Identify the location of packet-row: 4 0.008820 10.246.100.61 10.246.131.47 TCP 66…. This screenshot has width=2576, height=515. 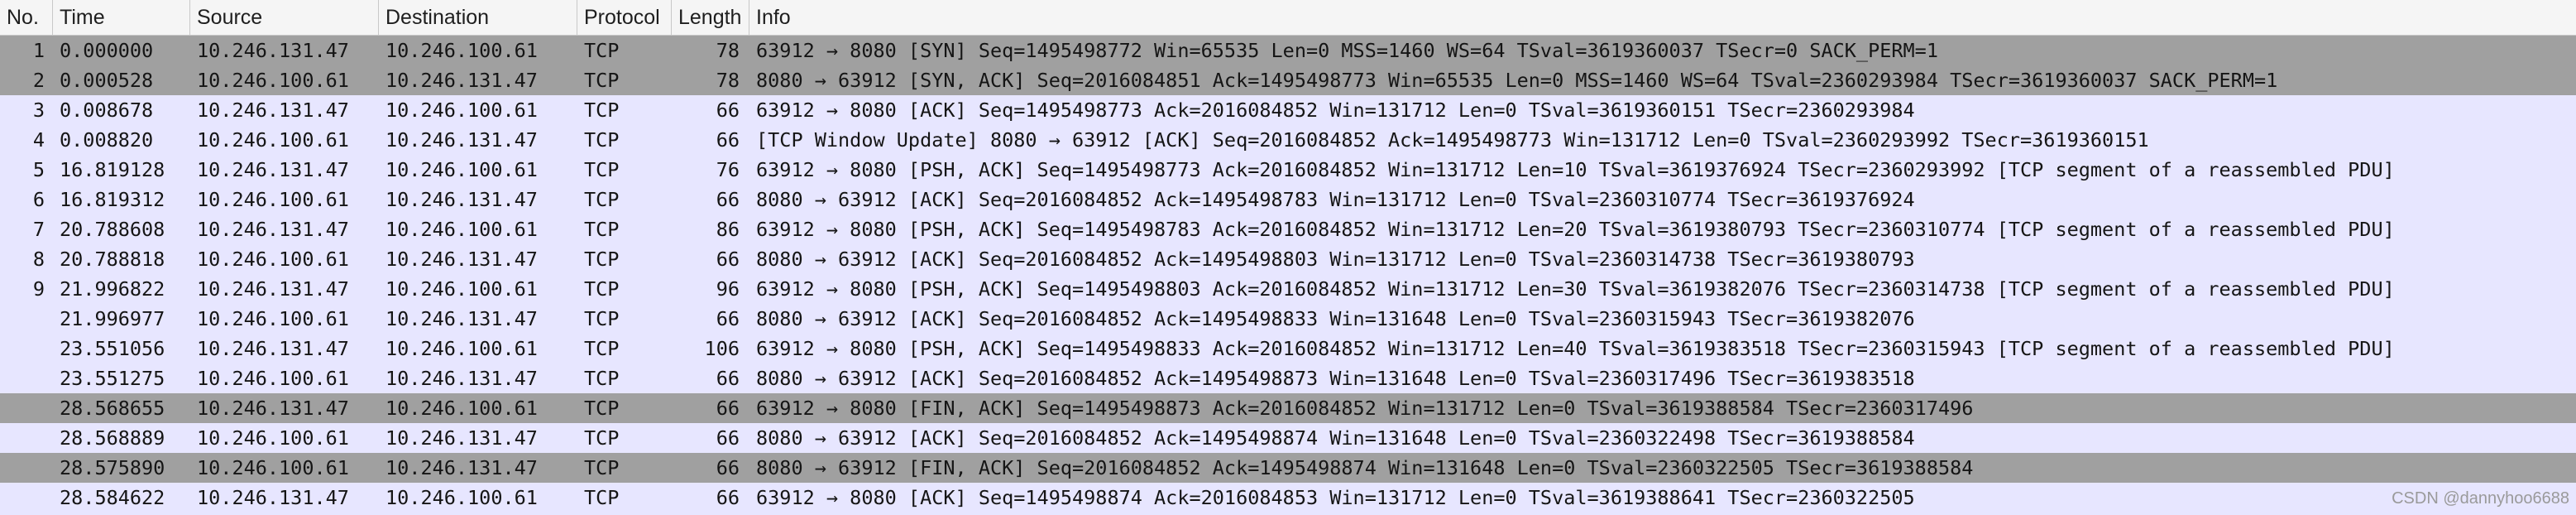
(1288, 140).